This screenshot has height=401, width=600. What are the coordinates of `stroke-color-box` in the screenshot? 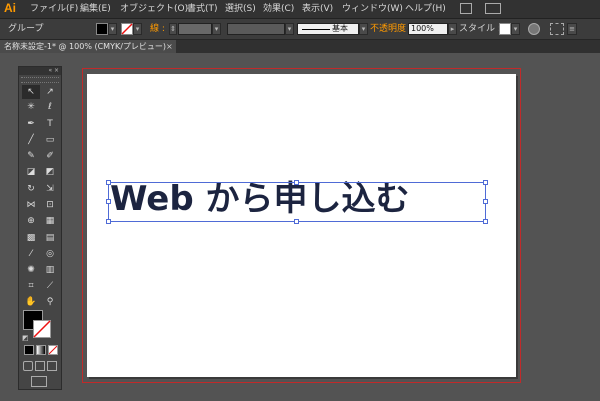 It's located at (42, 329).